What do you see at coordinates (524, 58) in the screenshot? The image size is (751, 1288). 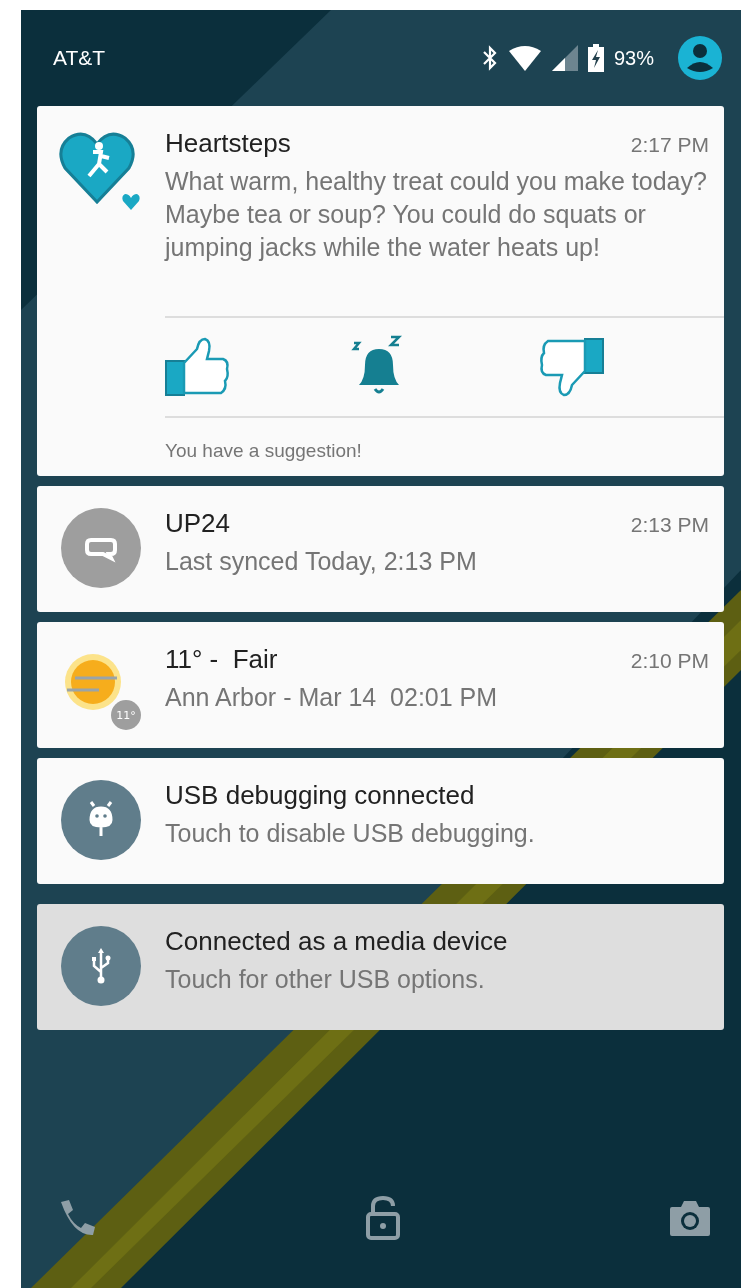 I see `wifi-icon` at bounding box center [524, 58].